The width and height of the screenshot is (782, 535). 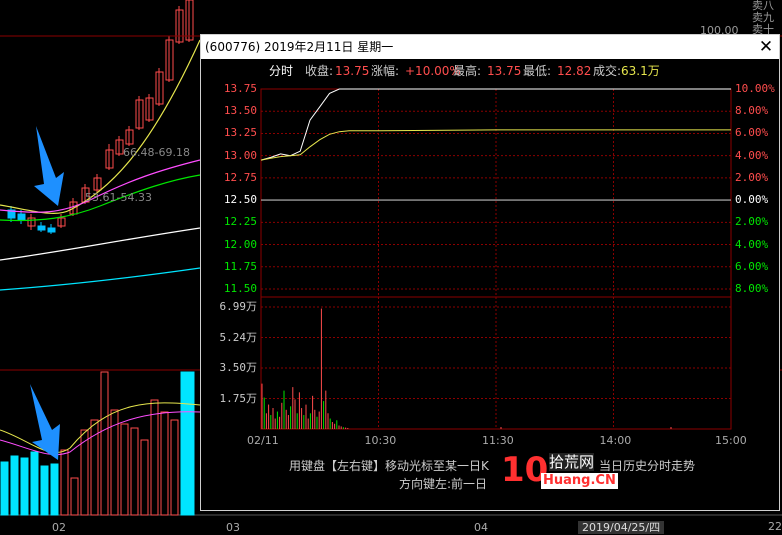 What do you see at coordinates (238, 337) in the screenshot?
I see `volume-tick-label: 5.24万` at bounding box center [238, 337].